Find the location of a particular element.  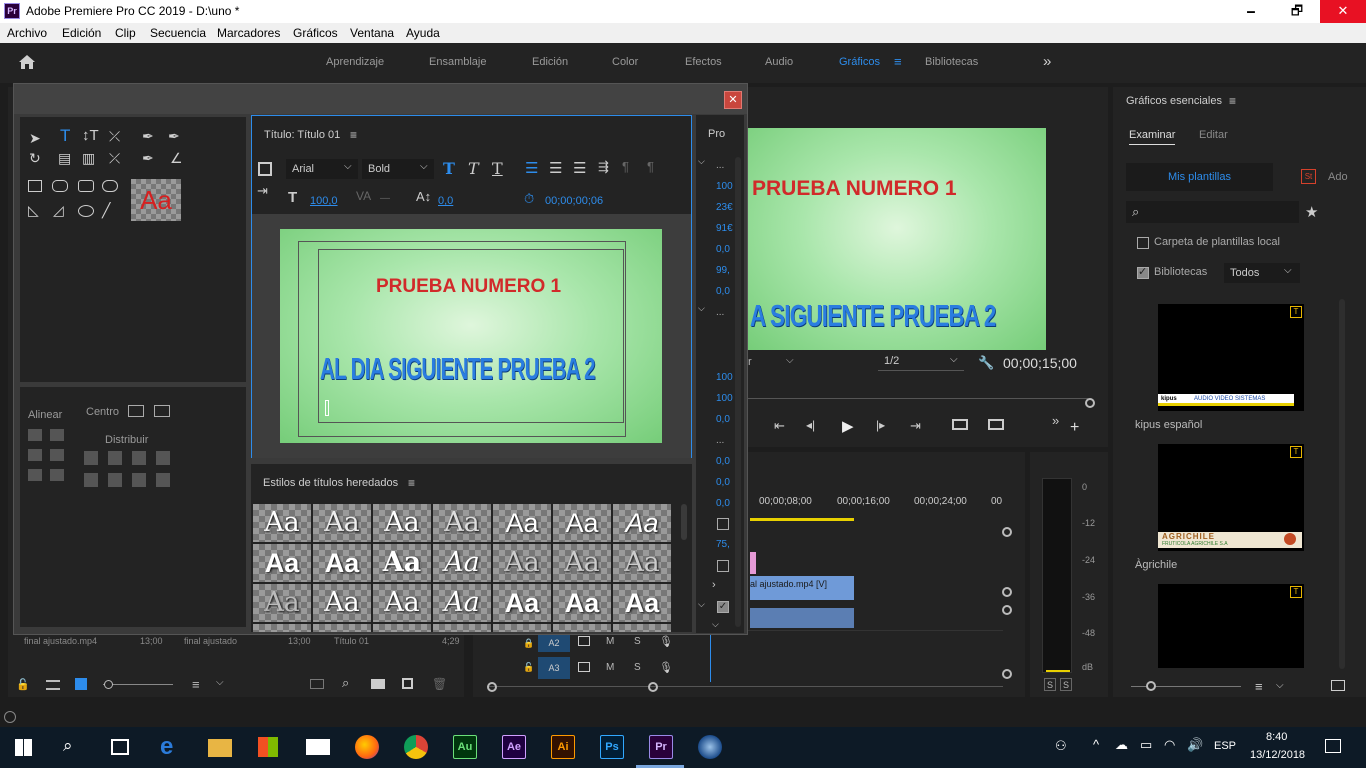

menu-marcadores: Marcadores is located at coordinates (248, 33).